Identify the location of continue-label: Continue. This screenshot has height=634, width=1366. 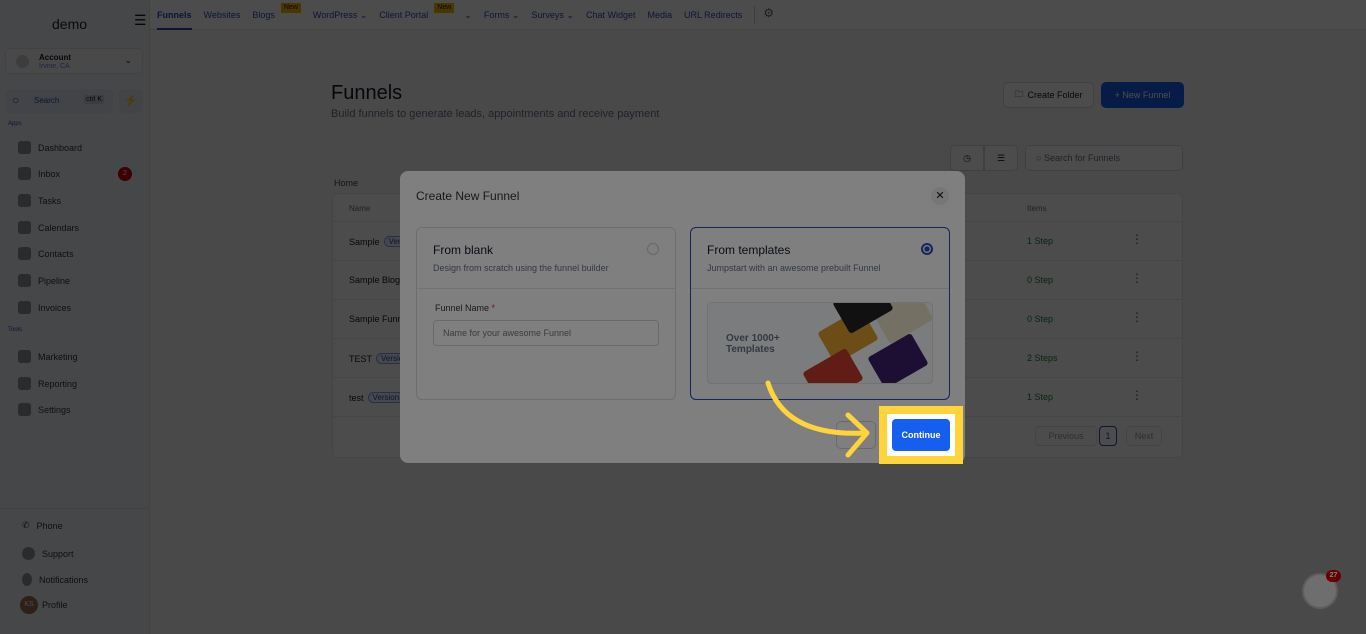
(921, 435).